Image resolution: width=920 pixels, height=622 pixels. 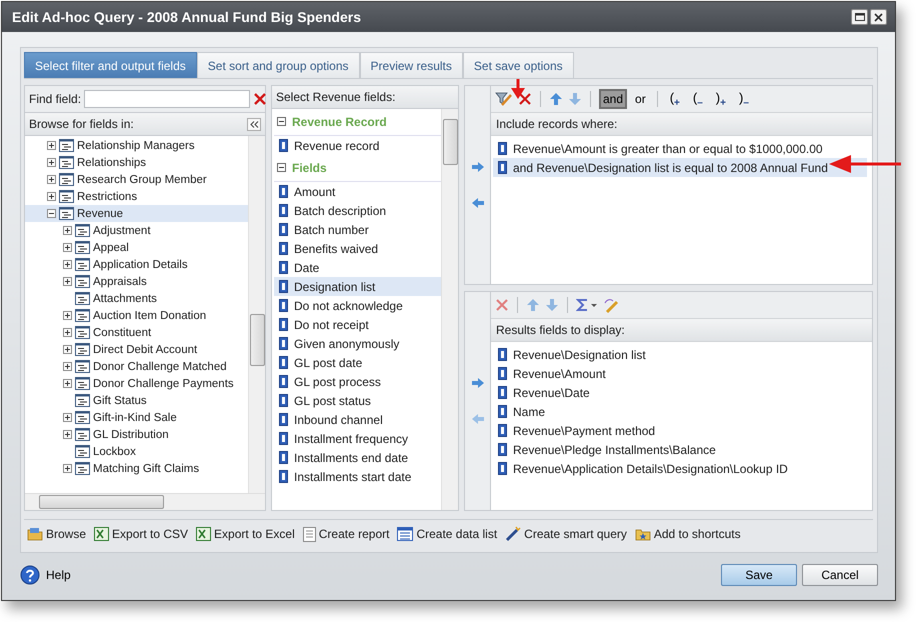 I want to click on action-link: Export to CSV, so click(x=141, y=534).